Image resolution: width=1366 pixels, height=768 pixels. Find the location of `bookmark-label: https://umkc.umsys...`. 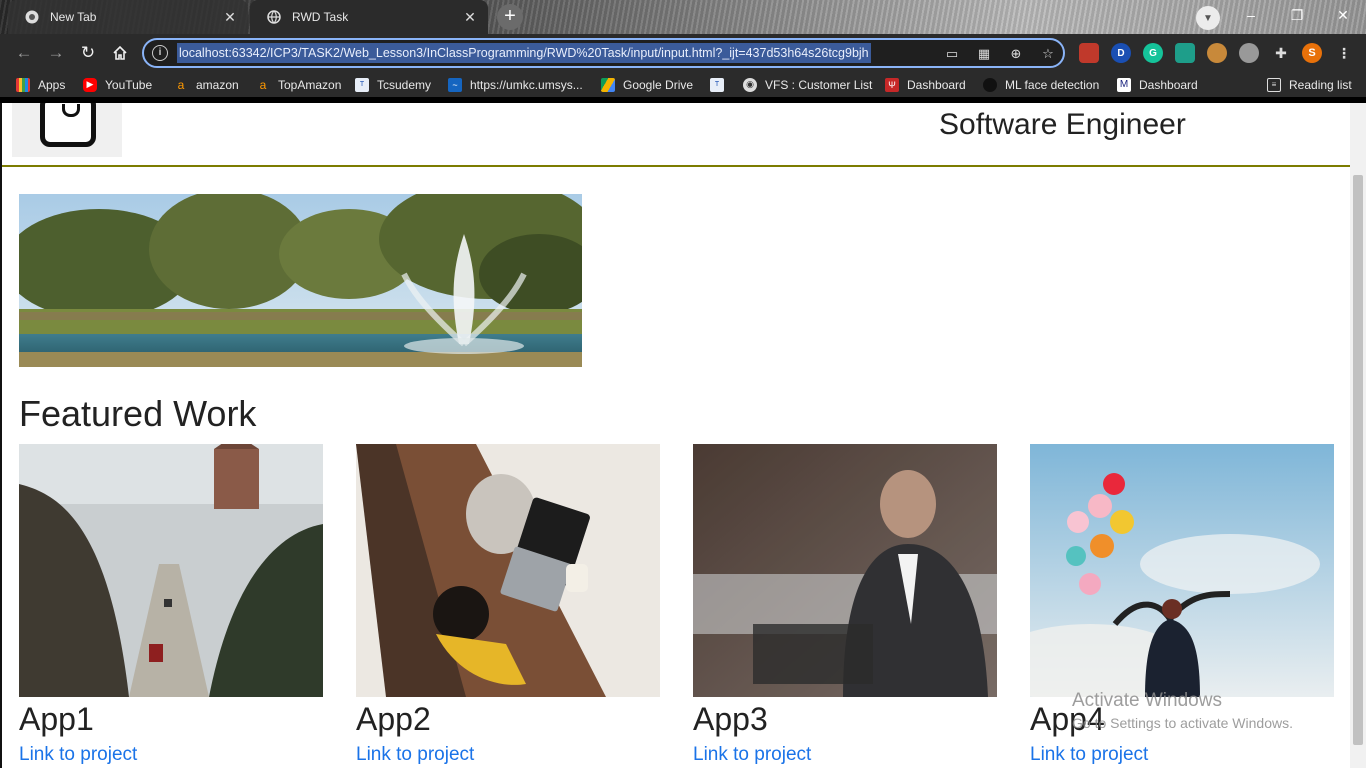

bookmark-label: https://umkc.umsys... is located at coordinates (526, 84).